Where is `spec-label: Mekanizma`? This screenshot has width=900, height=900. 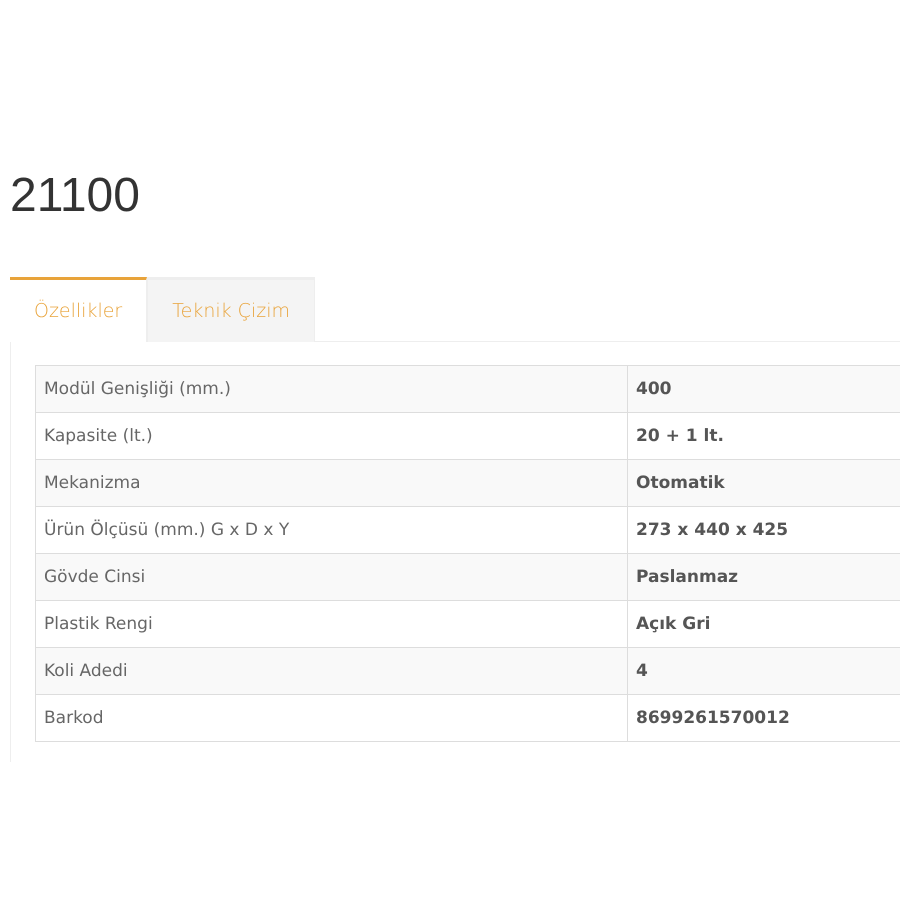 spec-label: Mekanizma is located at coordinates (332, 483).